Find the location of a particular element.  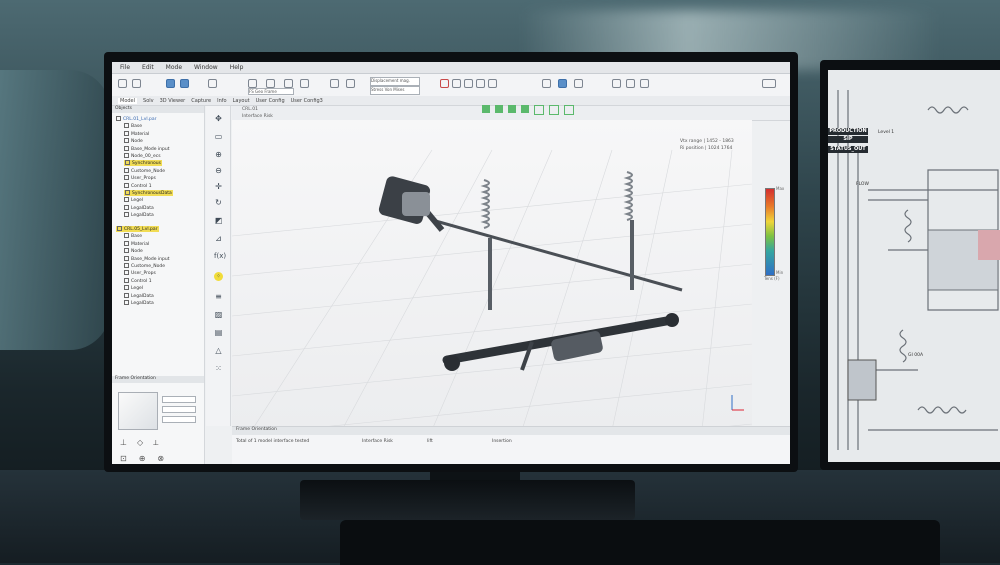

grid-icon: ⁙ is located at coordinates (218, 368).